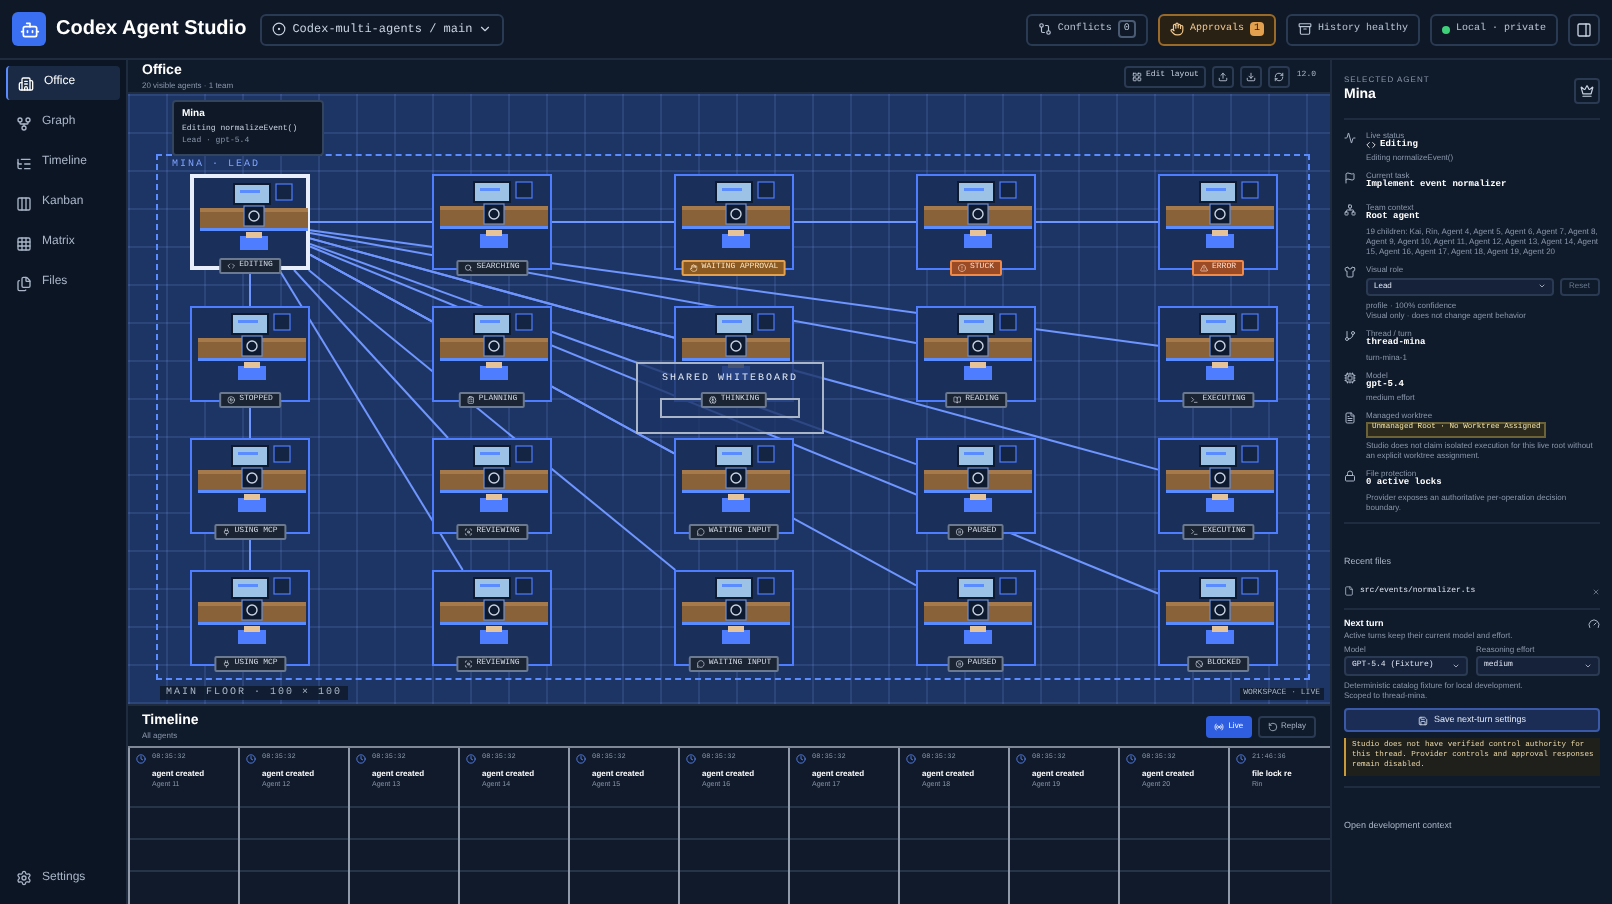 Image resolution: width=1612 pixels, height=904 pixels. Describe the element at coordinates (1044, 29) in the screenshot. I see `compare-icon` at that location.